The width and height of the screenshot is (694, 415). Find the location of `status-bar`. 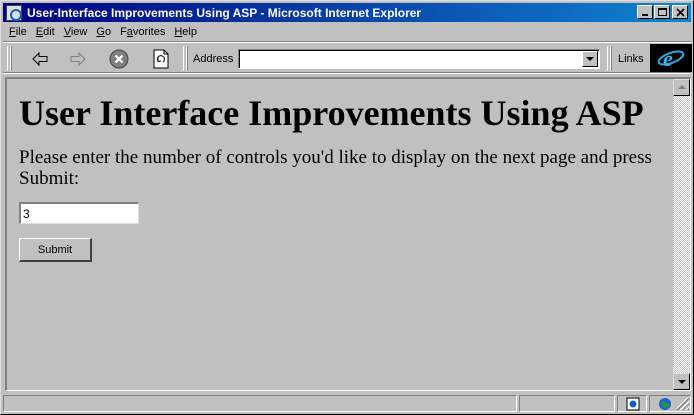

status-bar is located at coordinates (347, 403).